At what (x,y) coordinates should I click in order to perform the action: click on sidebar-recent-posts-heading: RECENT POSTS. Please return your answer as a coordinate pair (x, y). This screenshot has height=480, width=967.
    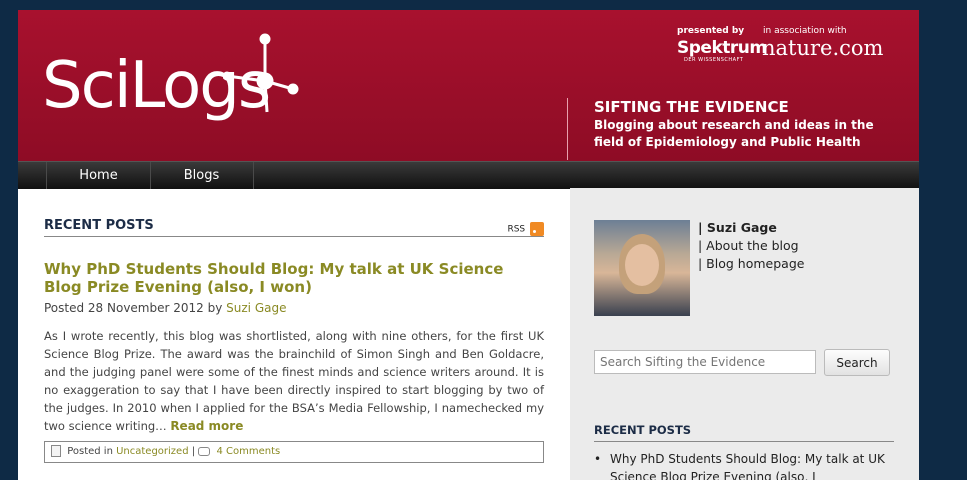
    Looking at the image, I should click on (744, 432).